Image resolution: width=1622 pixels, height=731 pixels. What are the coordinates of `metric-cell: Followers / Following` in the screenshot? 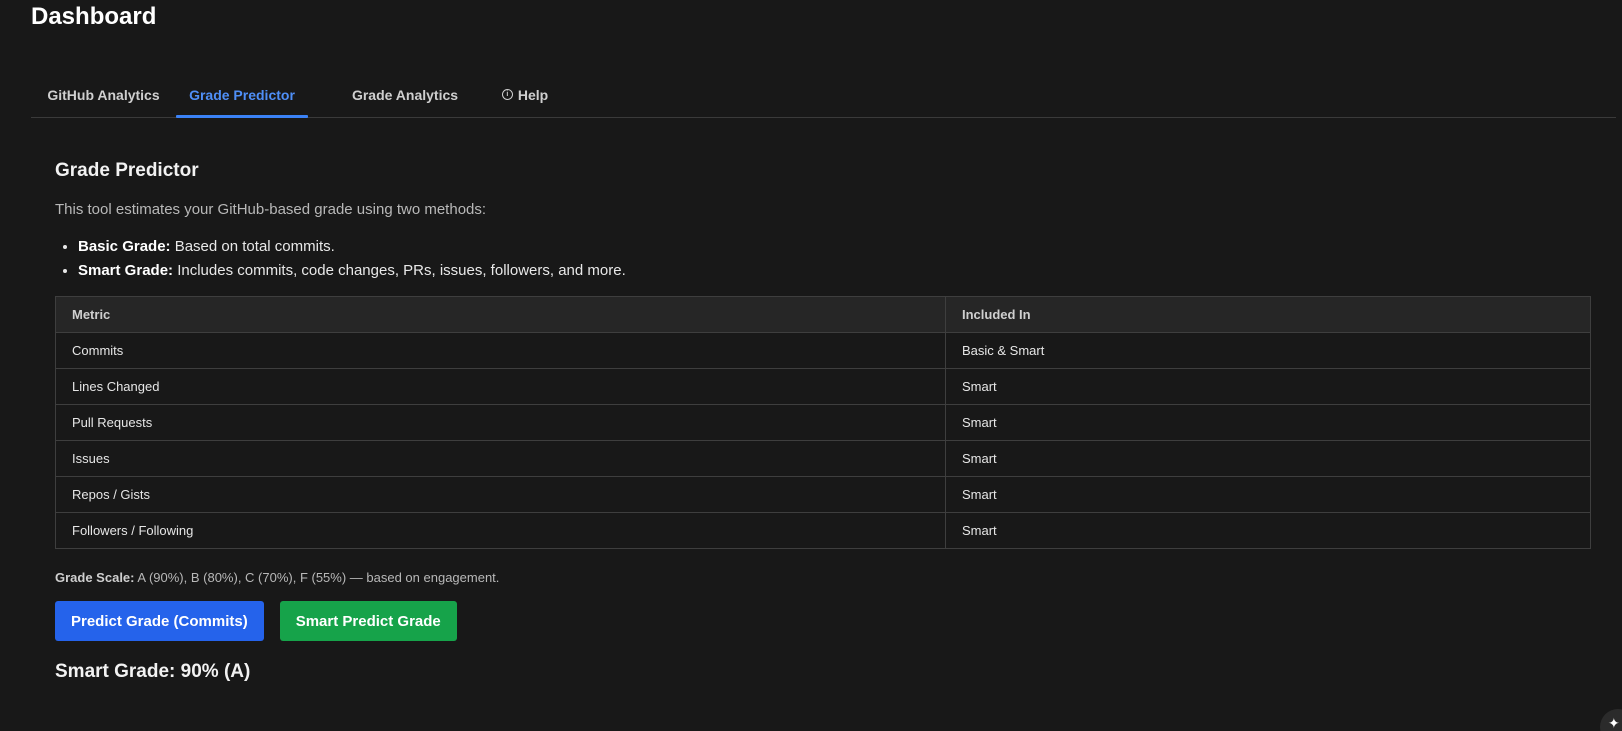 It's located at (500, 530).